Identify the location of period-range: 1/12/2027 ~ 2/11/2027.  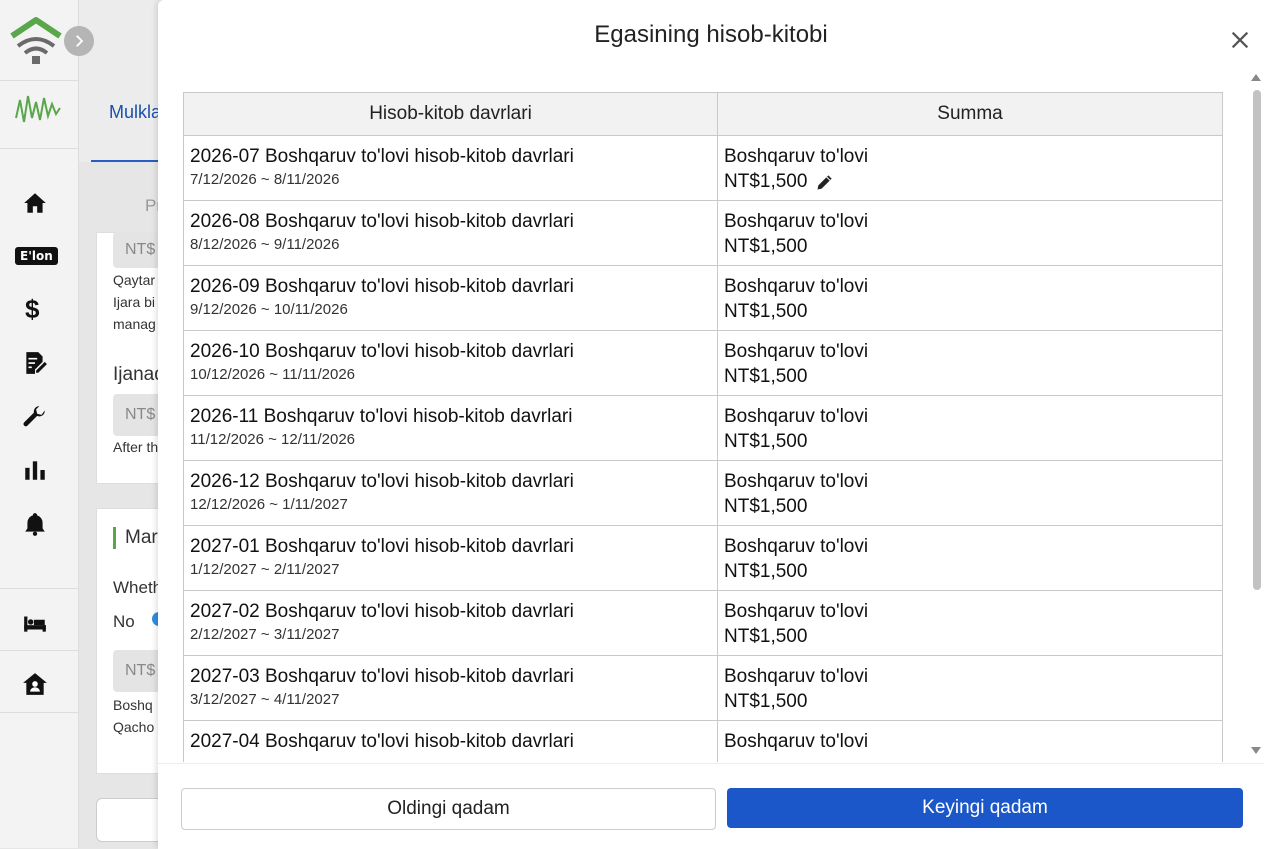
(265, 569).